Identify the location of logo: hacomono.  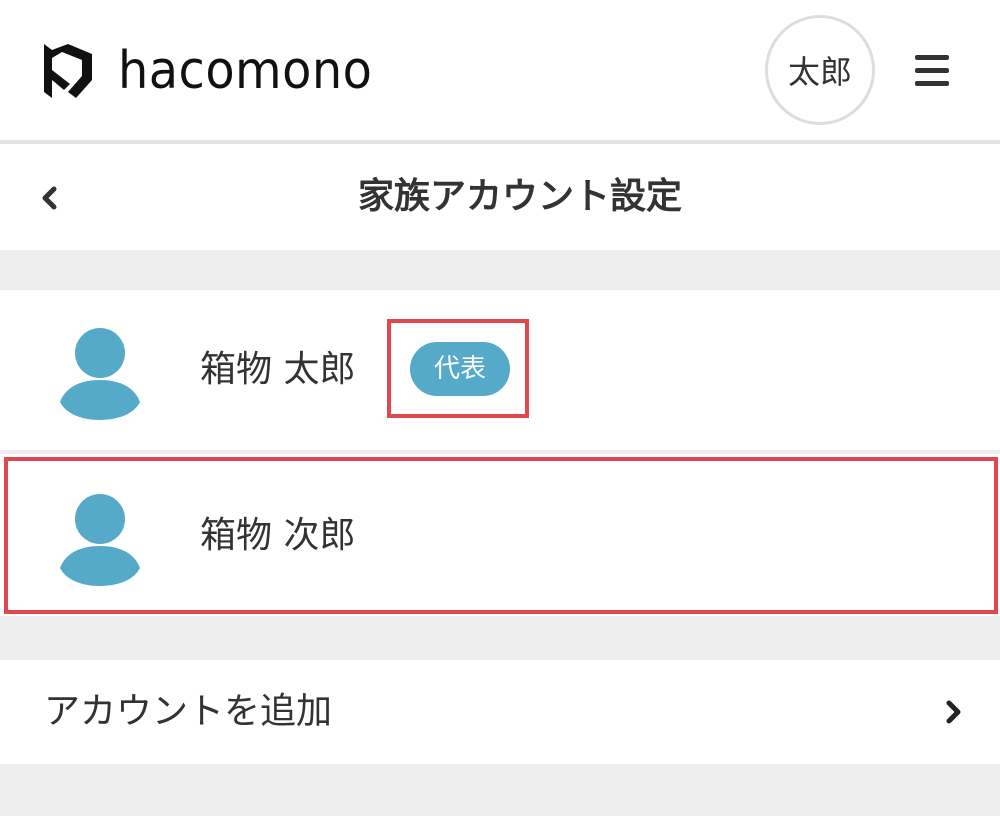
(217, 71).